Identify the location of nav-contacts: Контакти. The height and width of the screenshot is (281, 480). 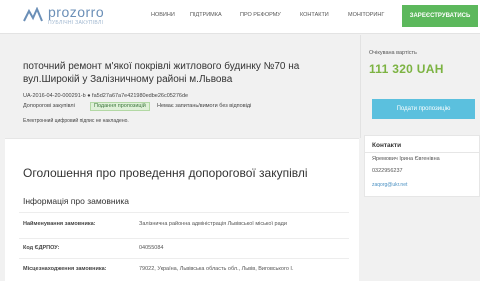
(314, 15).